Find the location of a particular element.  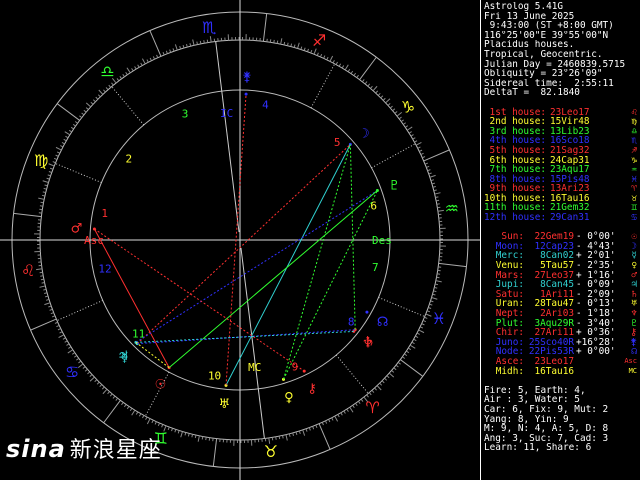

house-number: 11 is located at coordinates (138, 334).